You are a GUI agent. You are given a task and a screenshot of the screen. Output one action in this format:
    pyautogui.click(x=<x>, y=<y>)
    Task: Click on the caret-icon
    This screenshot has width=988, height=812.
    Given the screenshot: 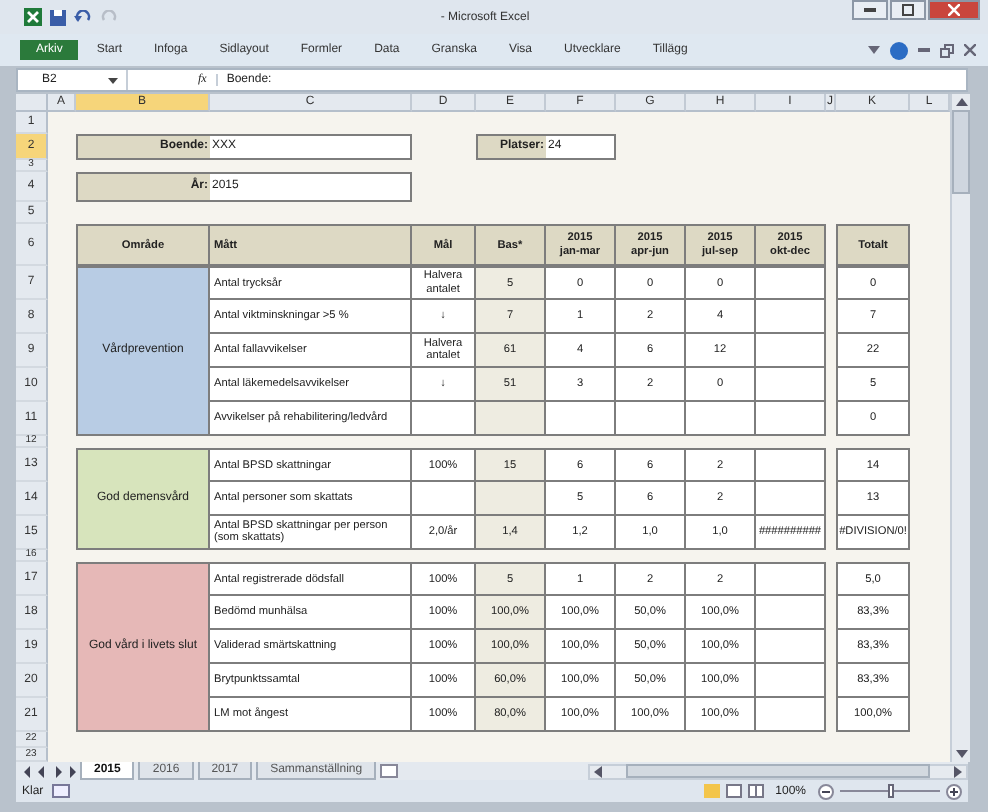 What is the action you would take?
    pyautogui.click(x=874, y=50)
    